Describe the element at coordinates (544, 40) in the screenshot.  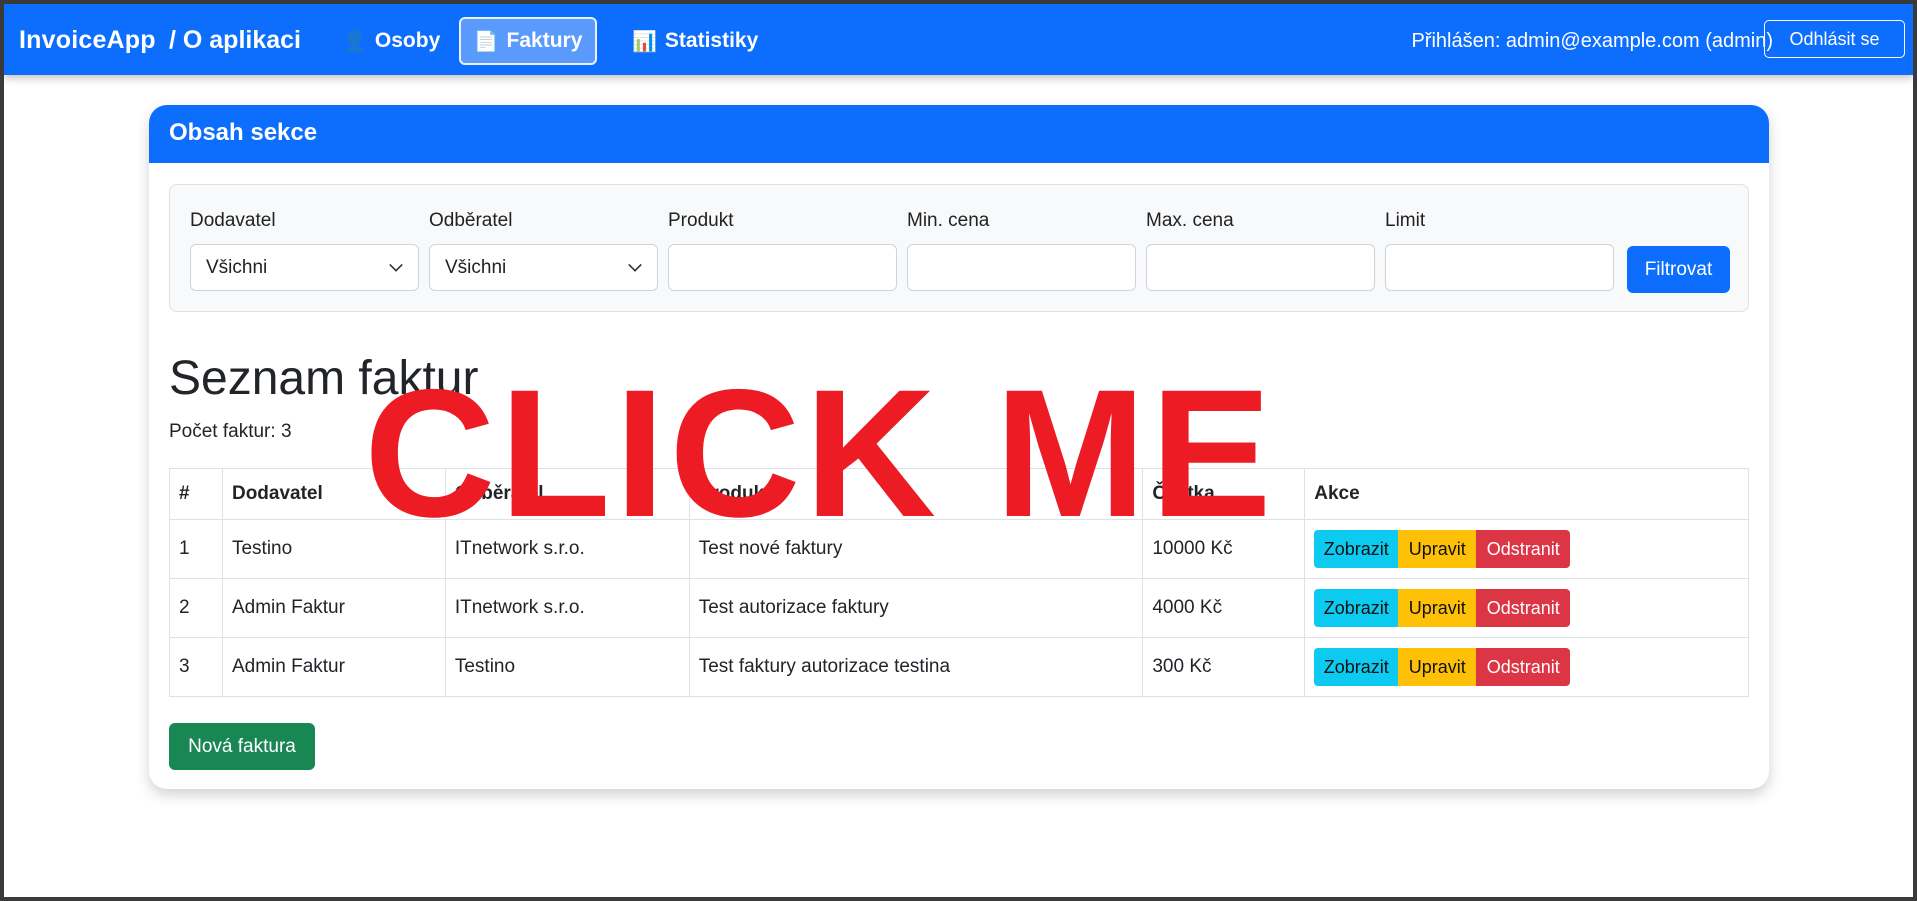
I see `nav-faktury-label: Faktury` at that location.